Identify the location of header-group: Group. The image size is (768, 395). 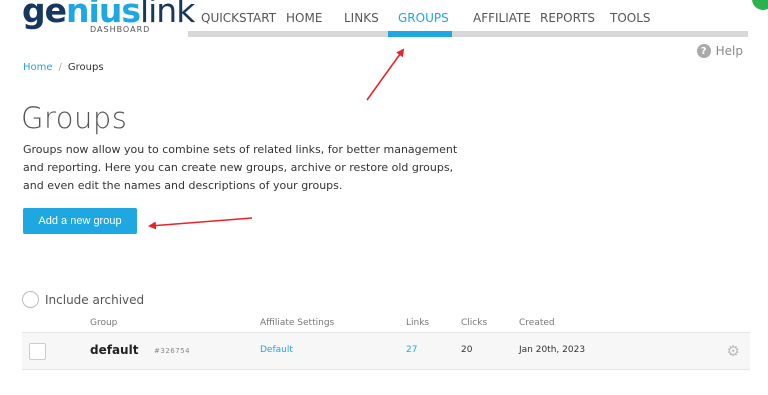
(104, 323).